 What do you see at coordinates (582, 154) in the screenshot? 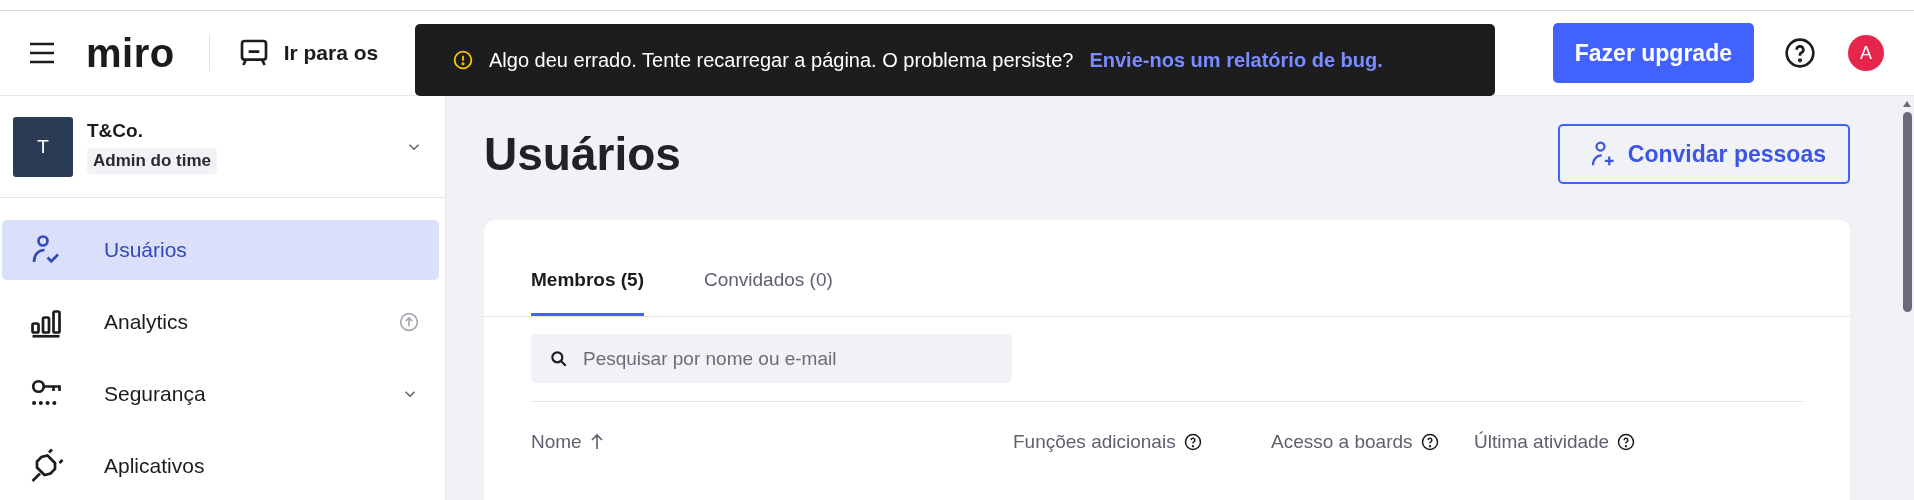
I see `page-title: Usuários` at bounding box center [582, 154].